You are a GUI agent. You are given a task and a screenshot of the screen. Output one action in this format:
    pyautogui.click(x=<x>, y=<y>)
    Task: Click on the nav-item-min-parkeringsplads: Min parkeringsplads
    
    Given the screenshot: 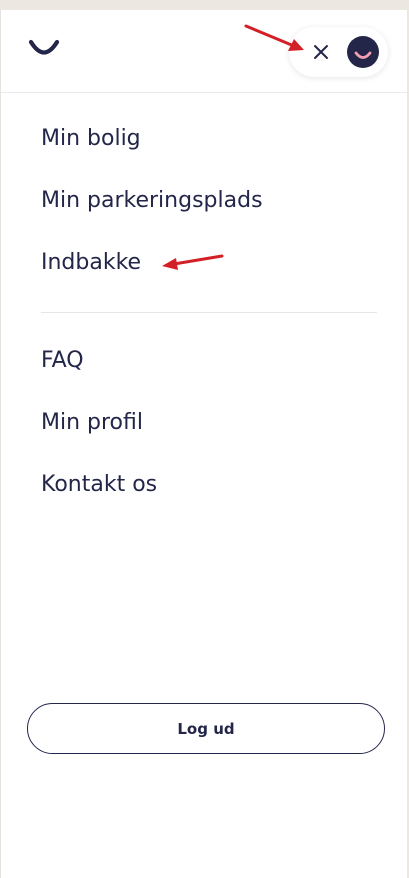 What is the action you would take?
    pyautogui.click(x=211, y=201)
    